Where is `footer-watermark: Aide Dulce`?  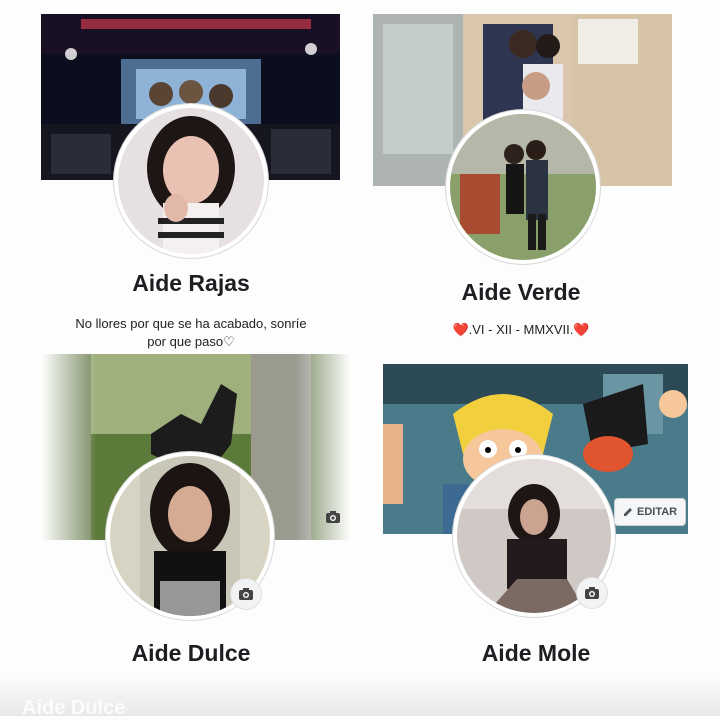 footer-watermark: Aide Dulce is located at coordinates (74, 708).